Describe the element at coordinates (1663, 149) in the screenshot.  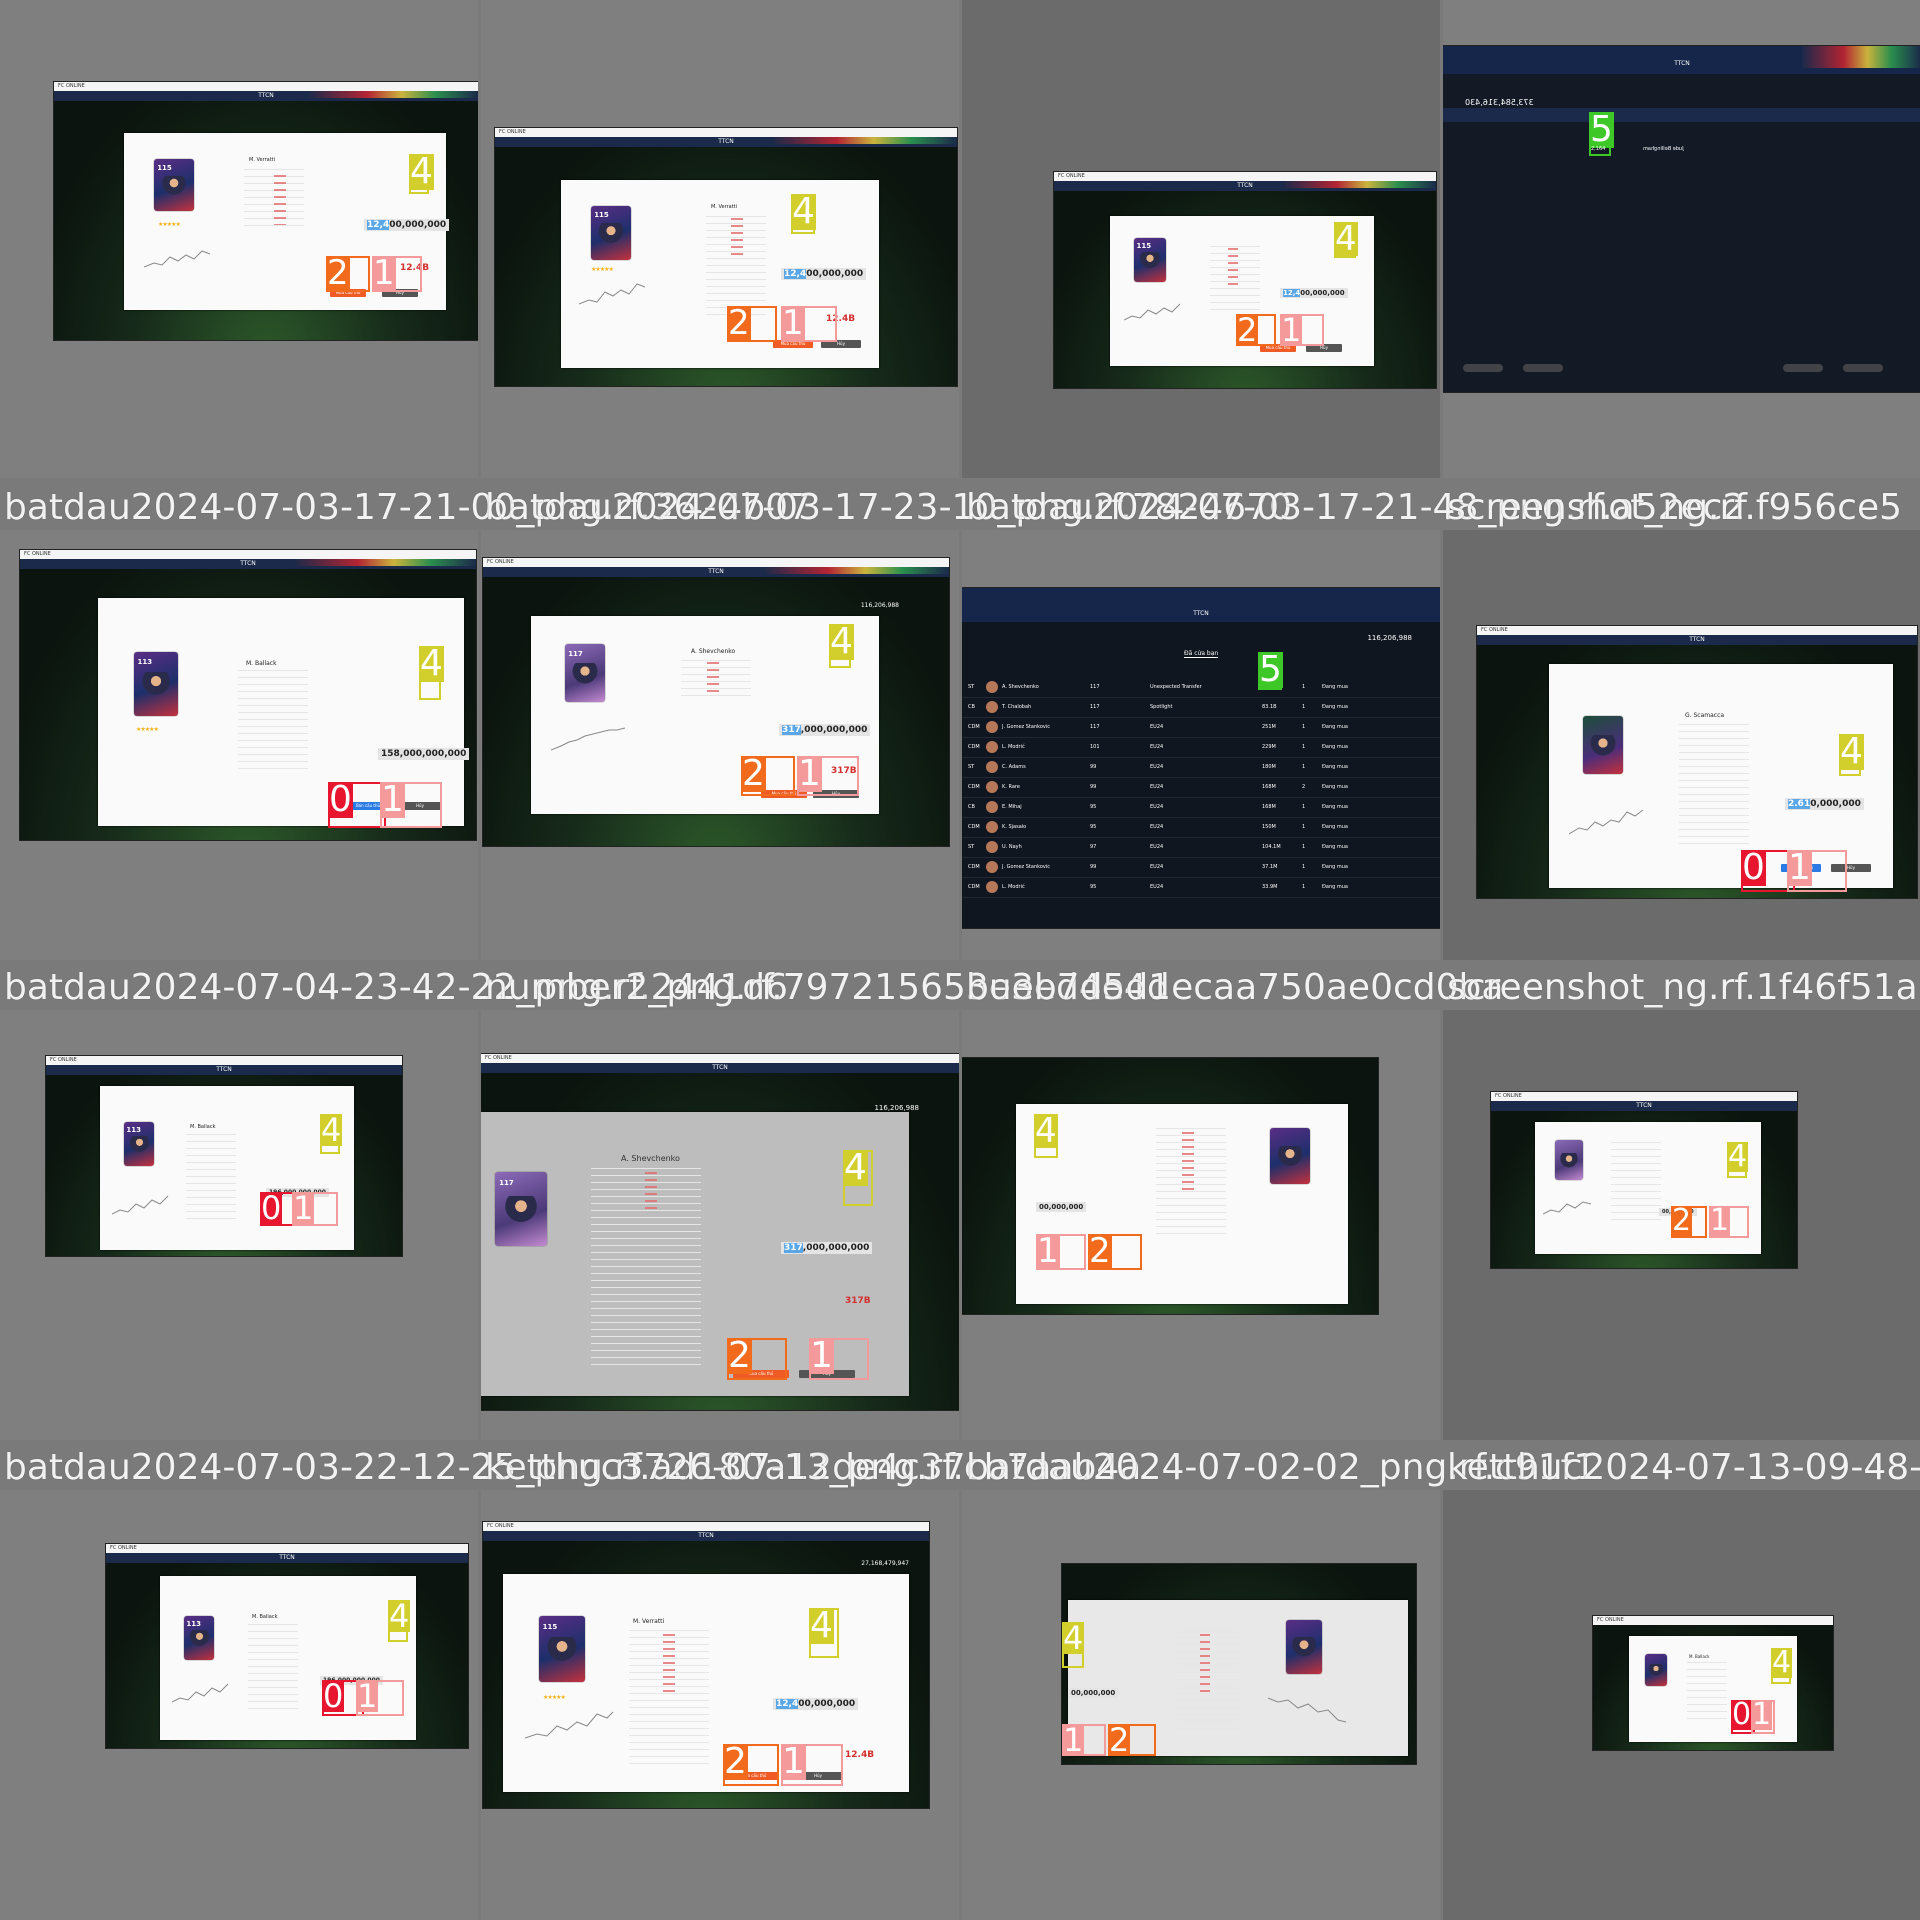
I see `player-row: Jude Bellingham` at that location.